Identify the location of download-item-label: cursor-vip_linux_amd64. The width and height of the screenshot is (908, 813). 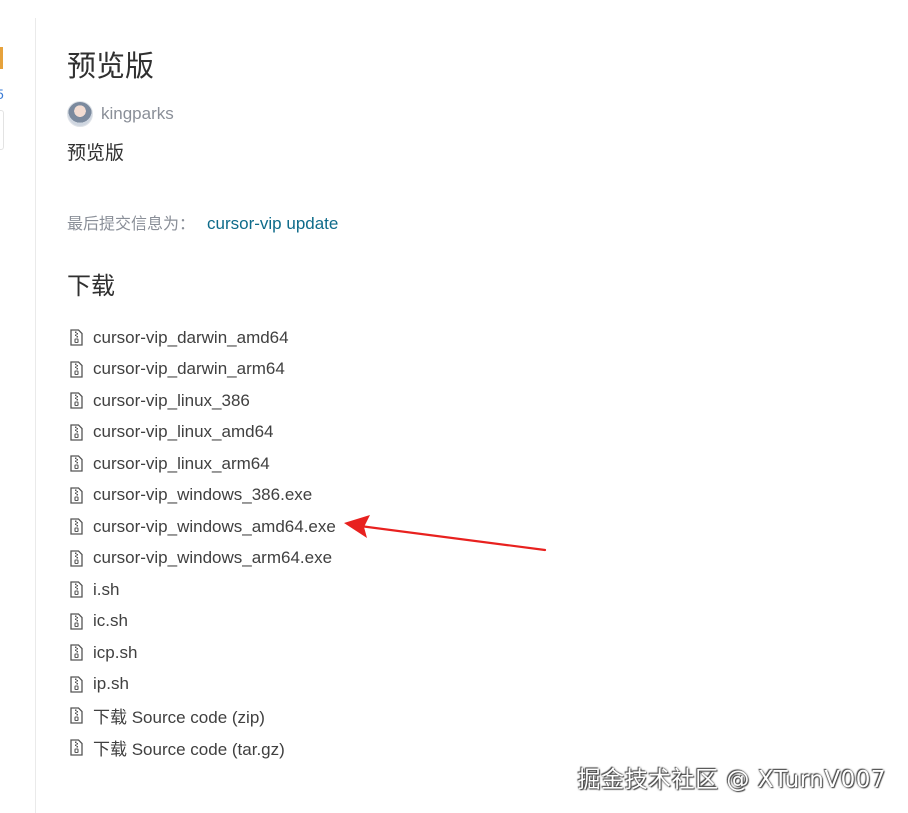
(183, 432).